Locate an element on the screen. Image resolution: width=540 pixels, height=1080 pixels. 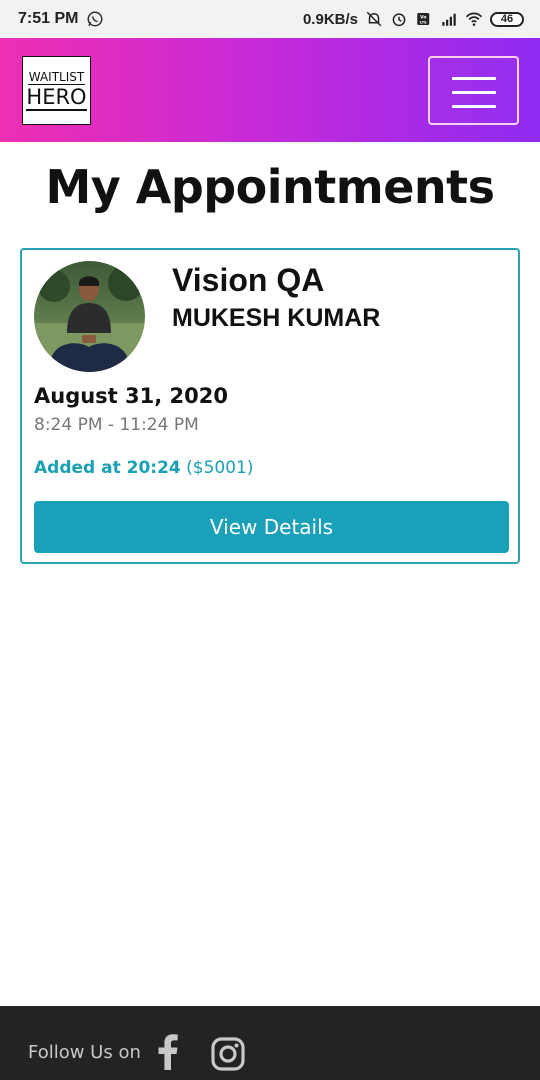
provider-name: MUKESH KUMAR is located at coordinates (276, 318).